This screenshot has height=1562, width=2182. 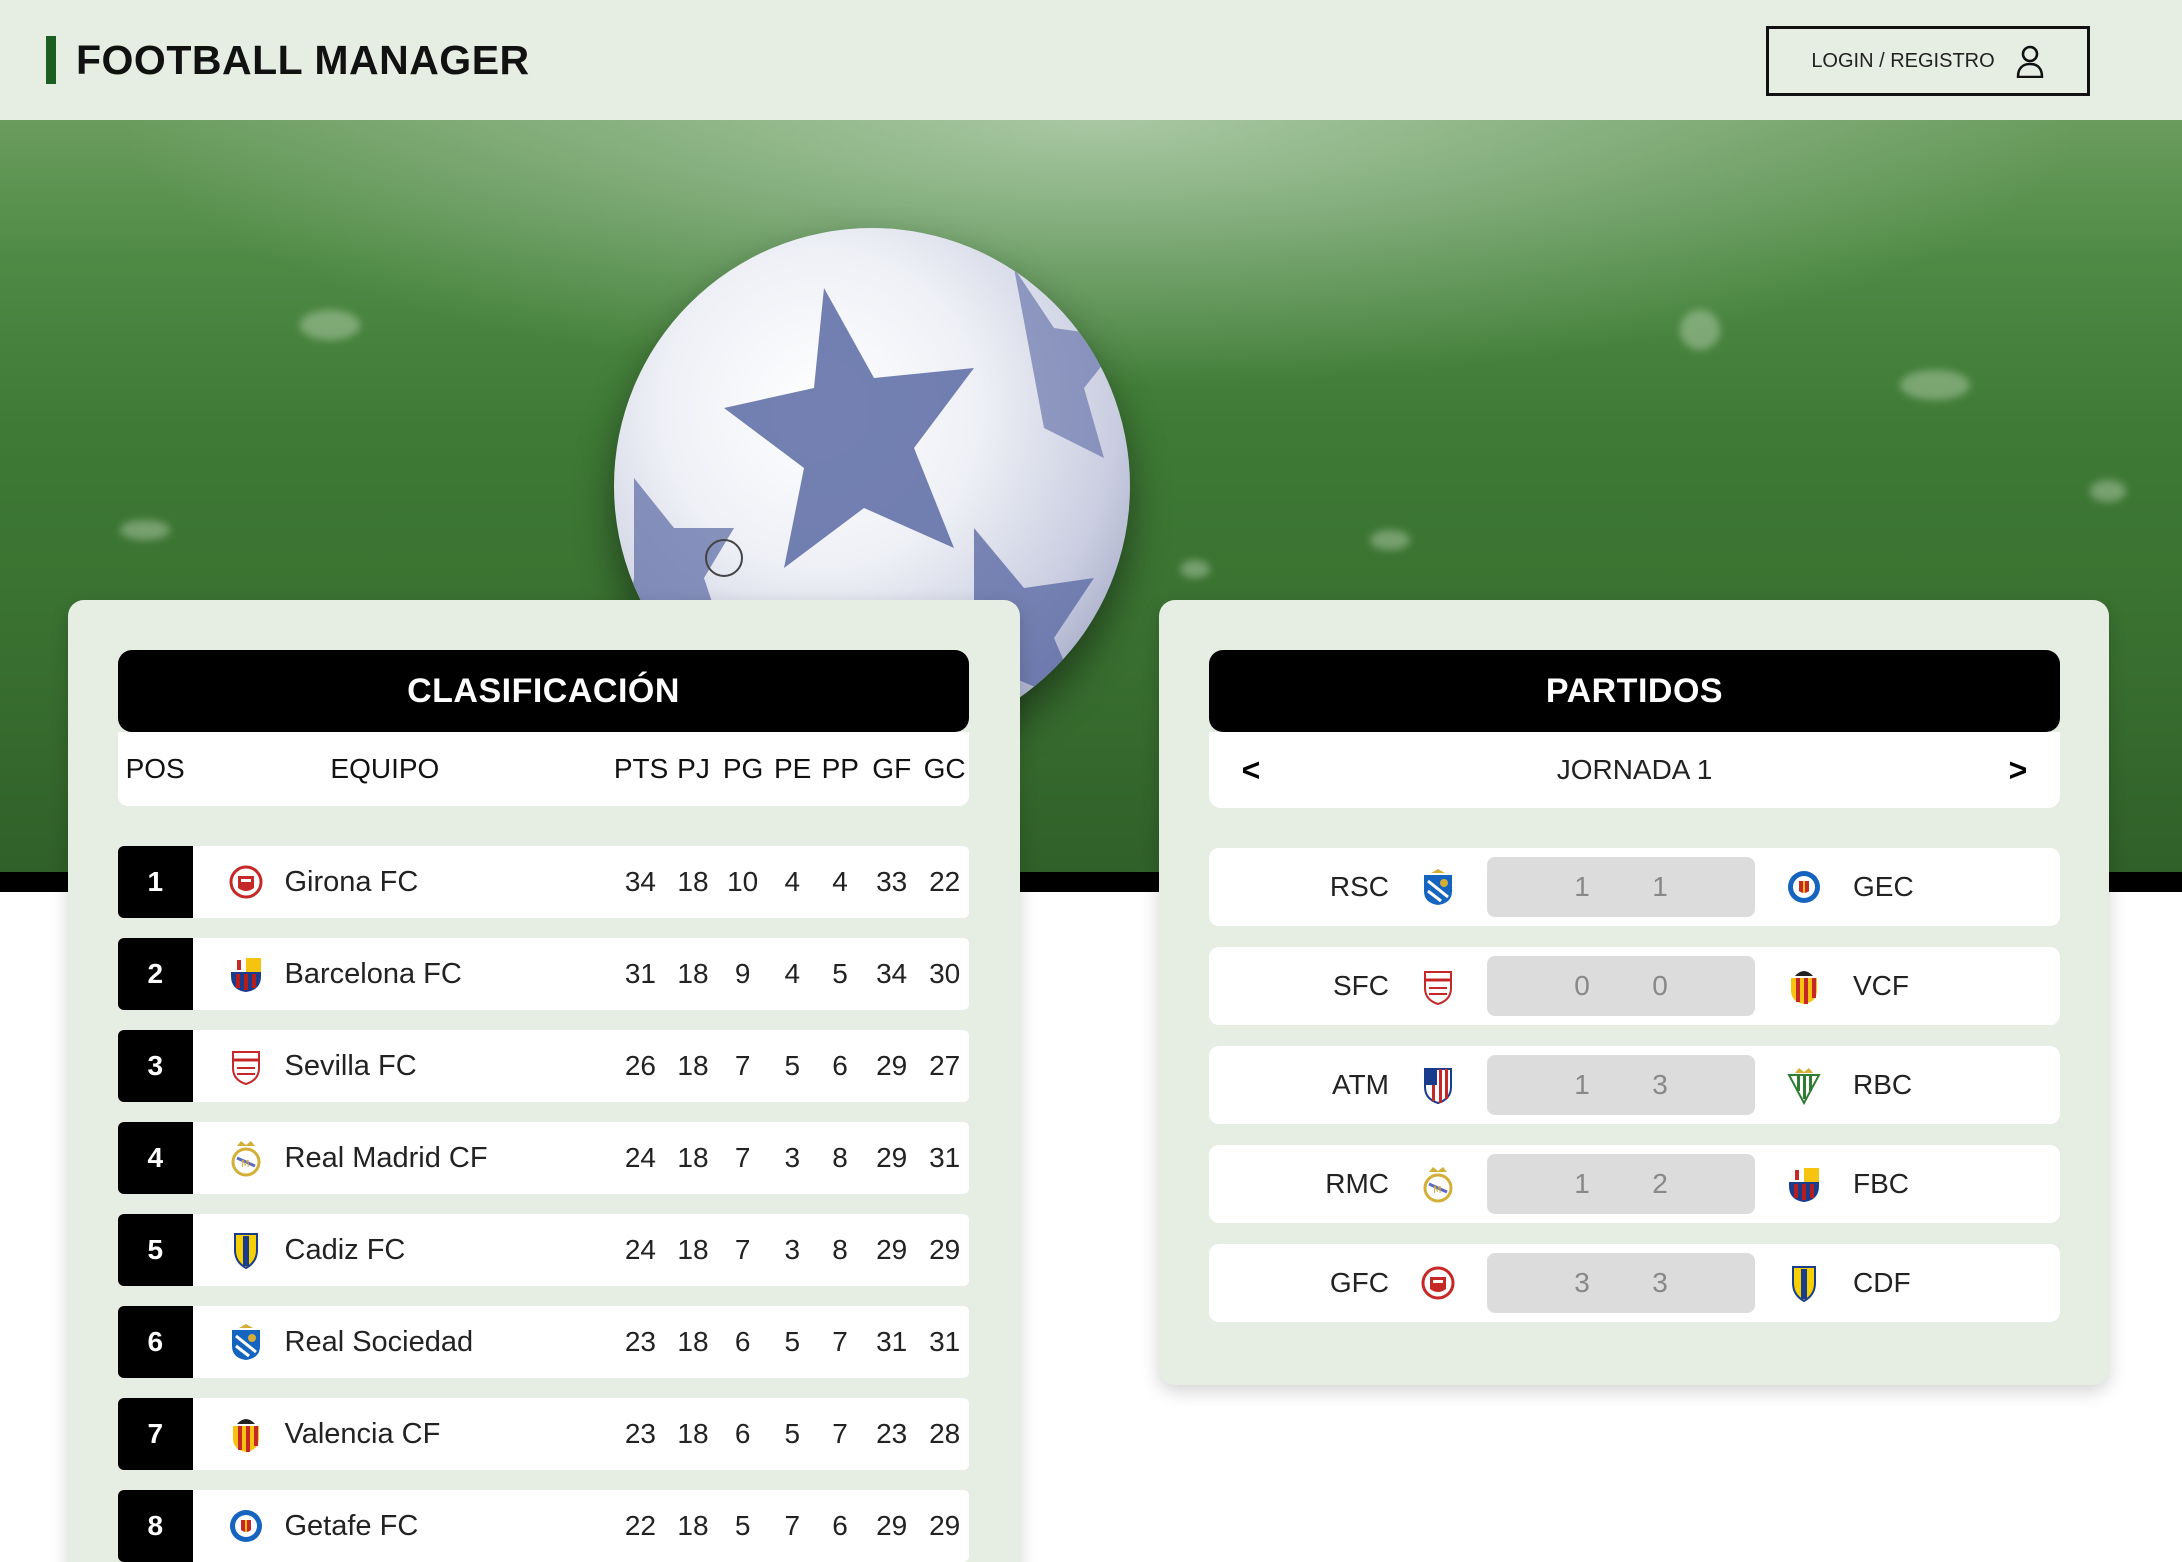 What do you see at coordinates (742, 1249) in the screenshot?
I see `pg-cell: 7` at bounding box center [742, 1249].